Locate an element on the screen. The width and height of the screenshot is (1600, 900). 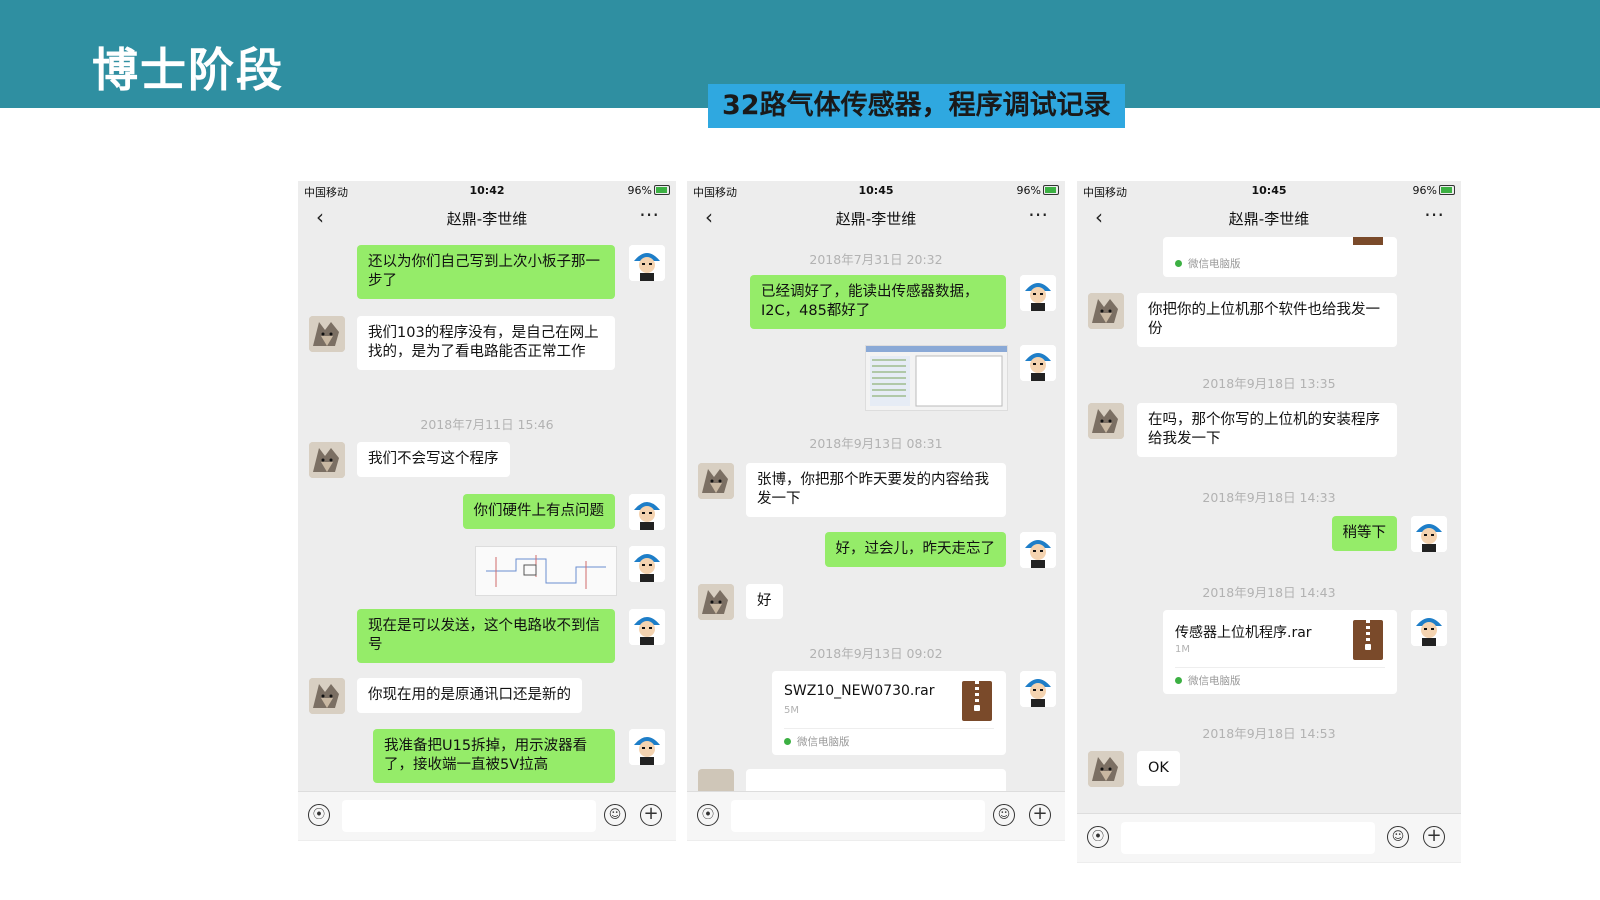
message-incoming: 你现在用的是原通讯口还是新的 is located at coordinates (469, 695).